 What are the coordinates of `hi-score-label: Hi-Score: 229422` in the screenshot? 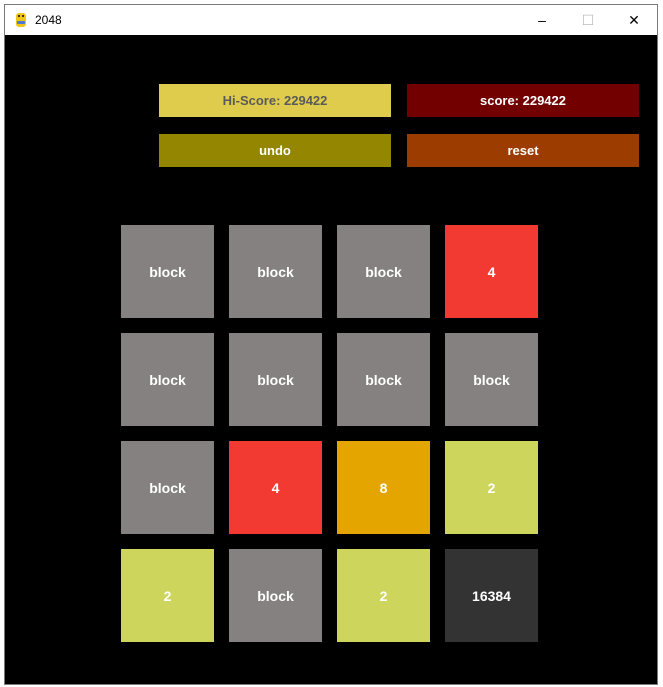 It's located at (275, 100).